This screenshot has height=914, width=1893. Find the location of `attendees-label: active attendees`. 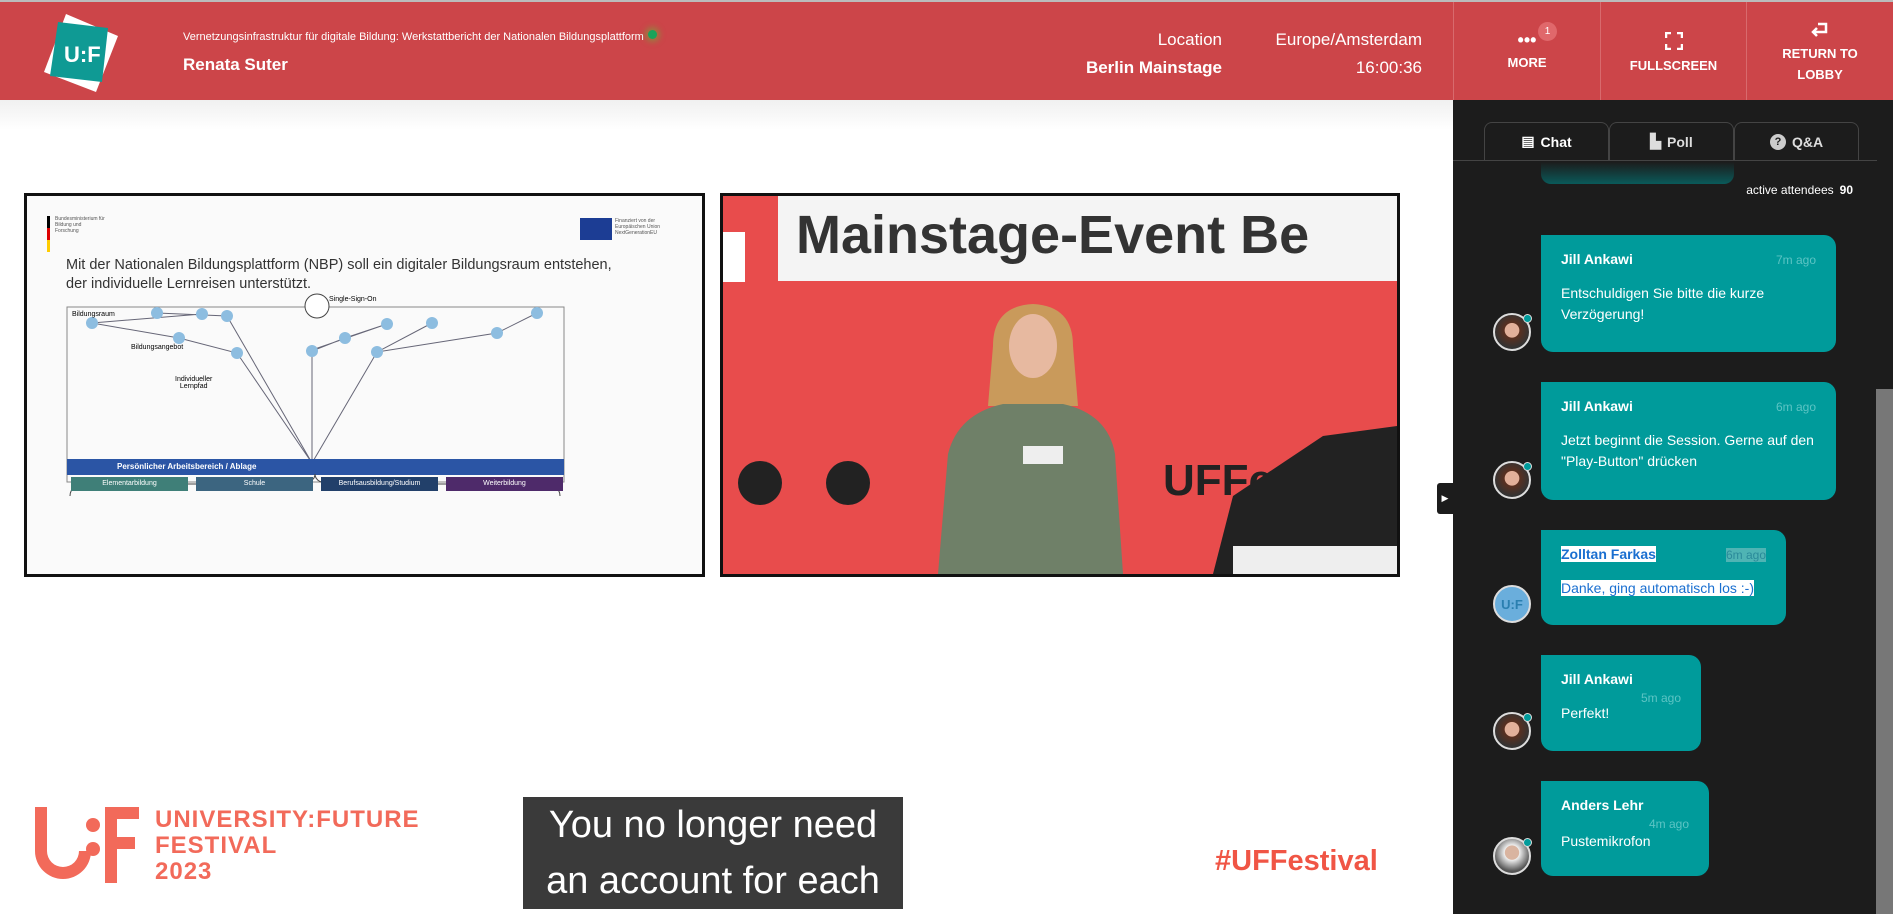

attendees-label: active attendees is located at coordinates (1790, 190).